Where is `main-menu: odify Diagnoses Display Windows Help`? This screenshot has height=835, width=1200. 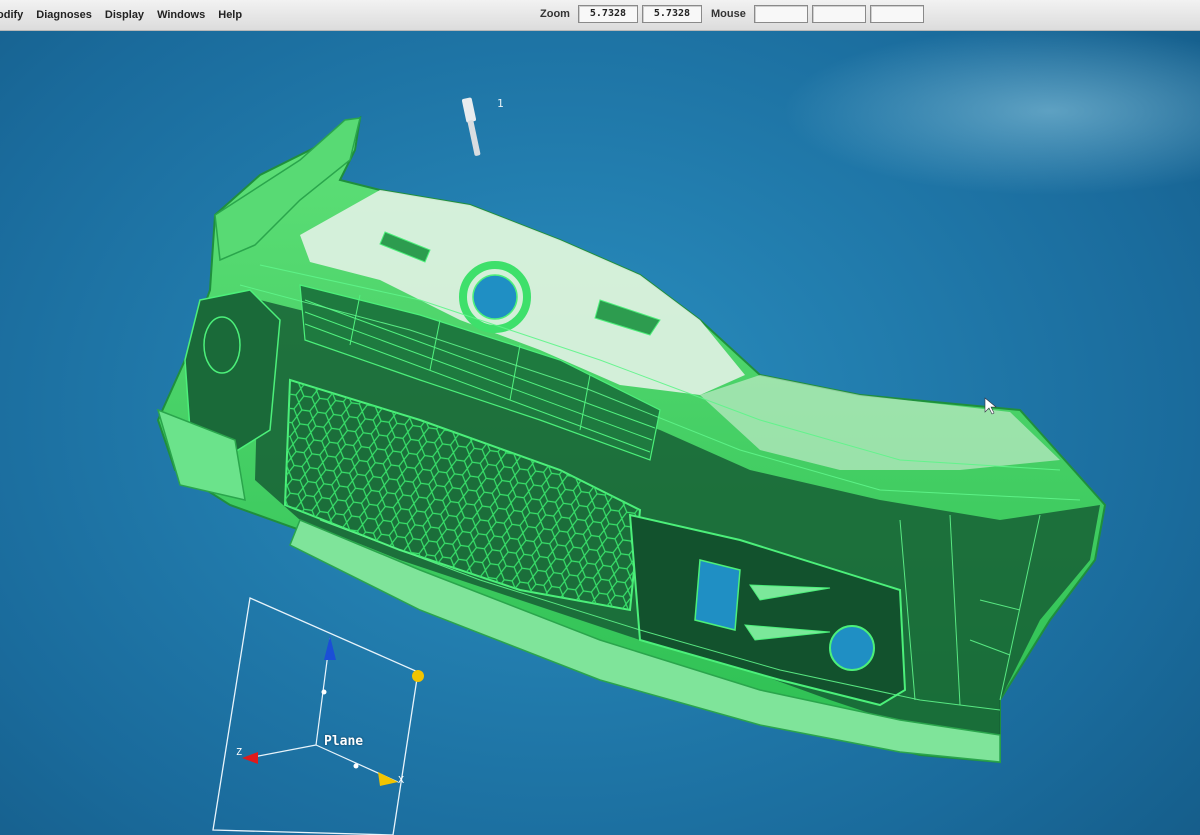
main-menu: odify Diagnoses Display Windows Help is located at coordinates (127, 15).